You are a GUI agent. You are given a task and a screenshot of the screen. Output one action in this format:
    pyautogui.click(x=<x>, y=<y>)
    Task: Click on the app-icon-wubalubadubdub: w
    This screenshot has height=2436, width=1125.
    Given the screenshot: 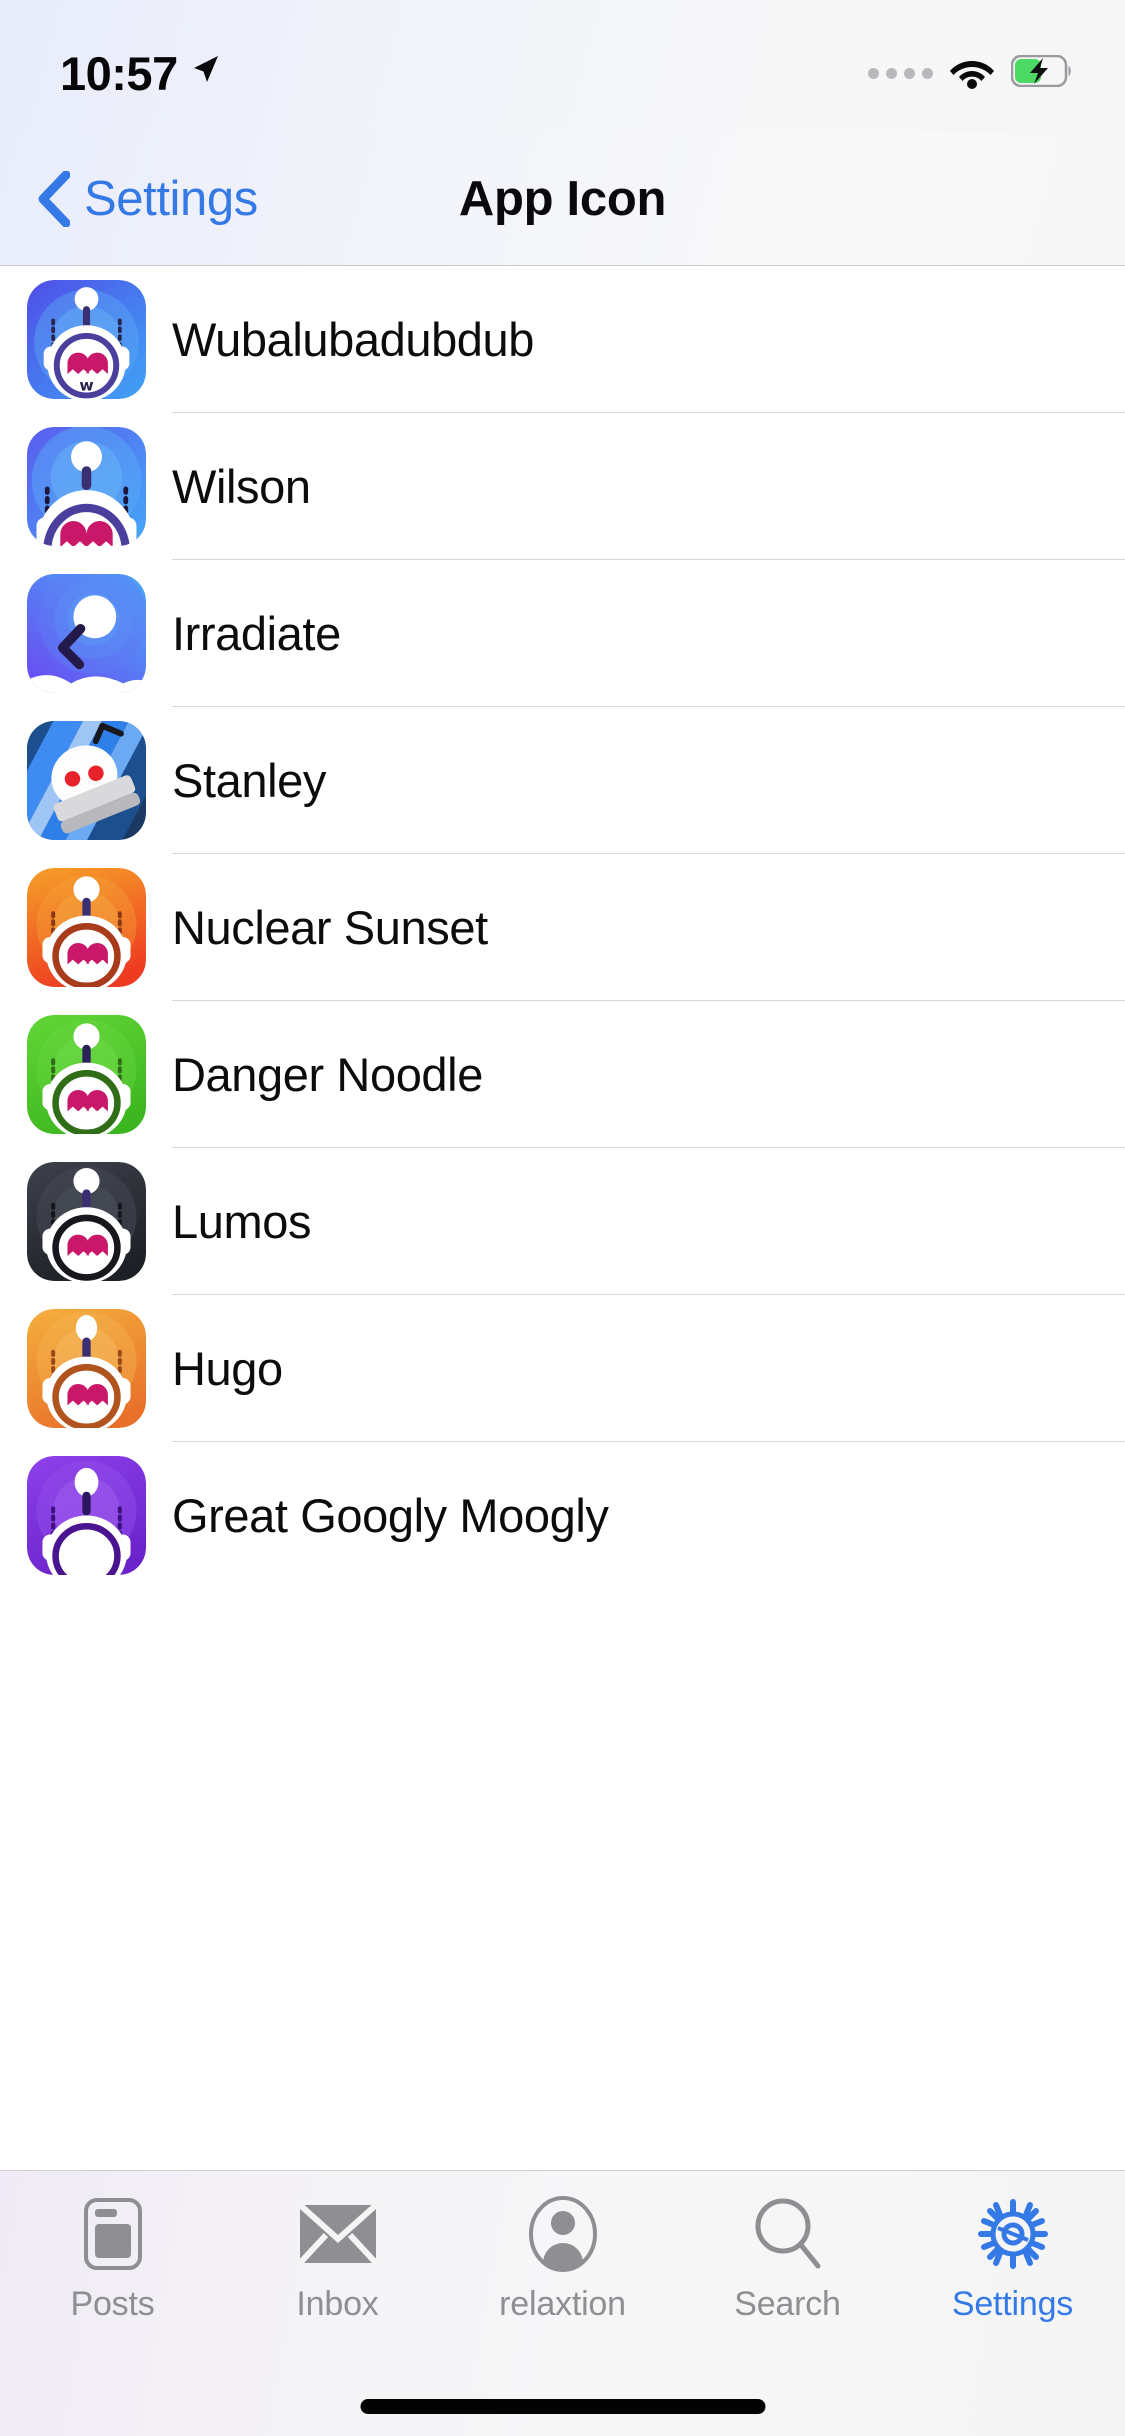 What is the action you would take?
    pyautogui.click(x=86, y=339)
    